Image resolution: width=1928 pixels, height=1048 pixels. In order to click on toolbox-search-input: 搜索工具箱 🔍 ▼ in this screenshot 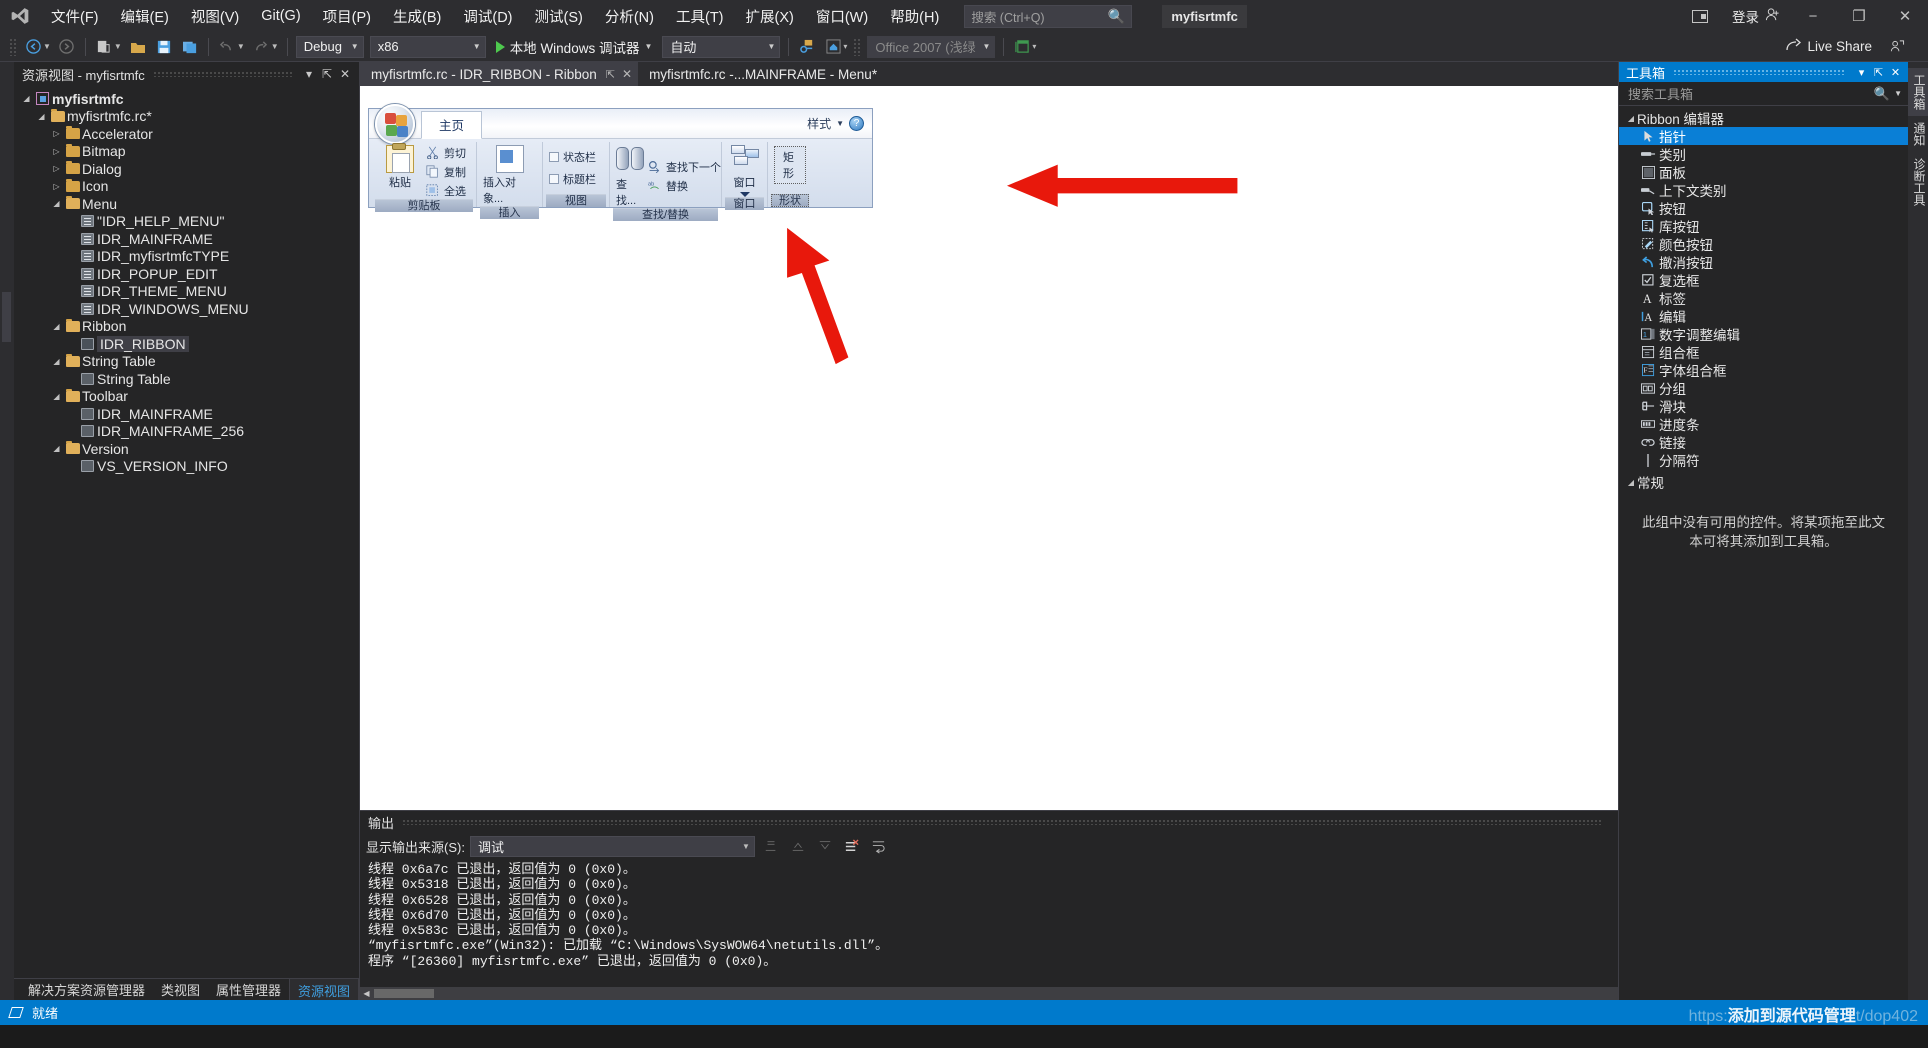, I will do `click(1763, 94)`.